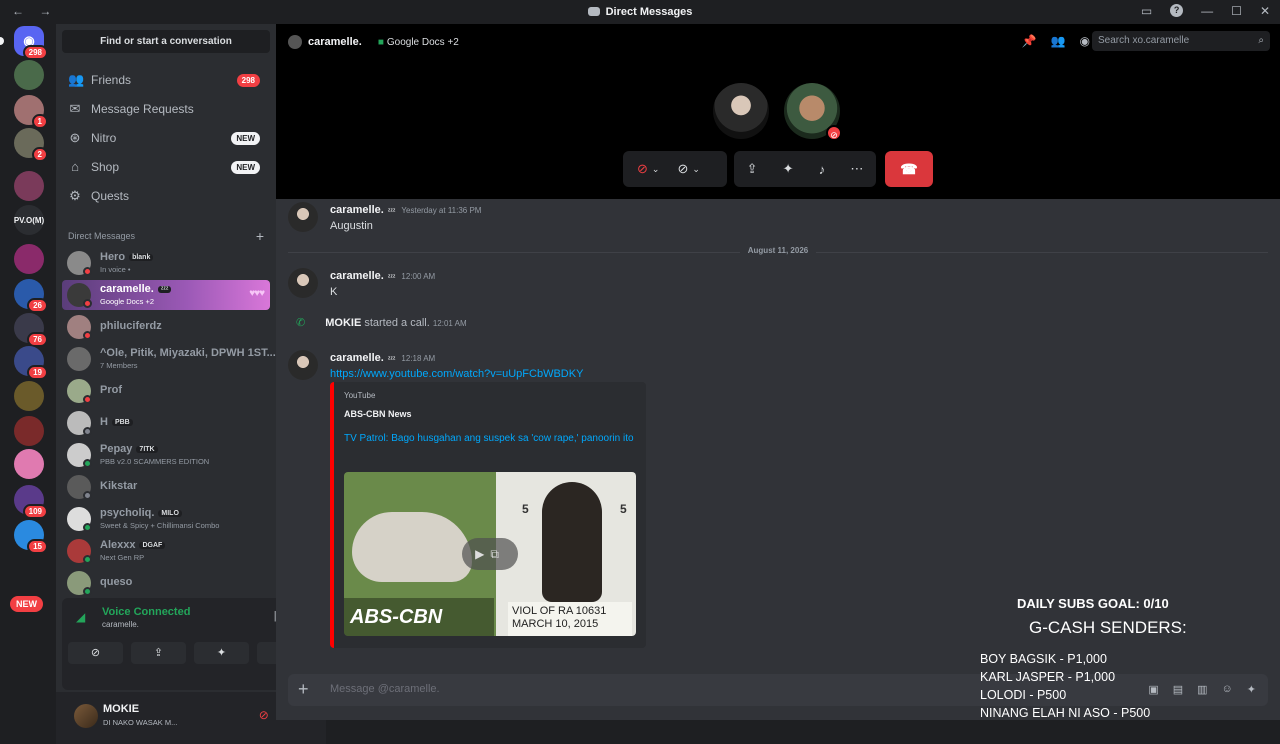 This screenshot has width=1280, height=744. Describe the element at coordinates (29, 396) in the screenshot. I see `server-icon-server-e` at that location.